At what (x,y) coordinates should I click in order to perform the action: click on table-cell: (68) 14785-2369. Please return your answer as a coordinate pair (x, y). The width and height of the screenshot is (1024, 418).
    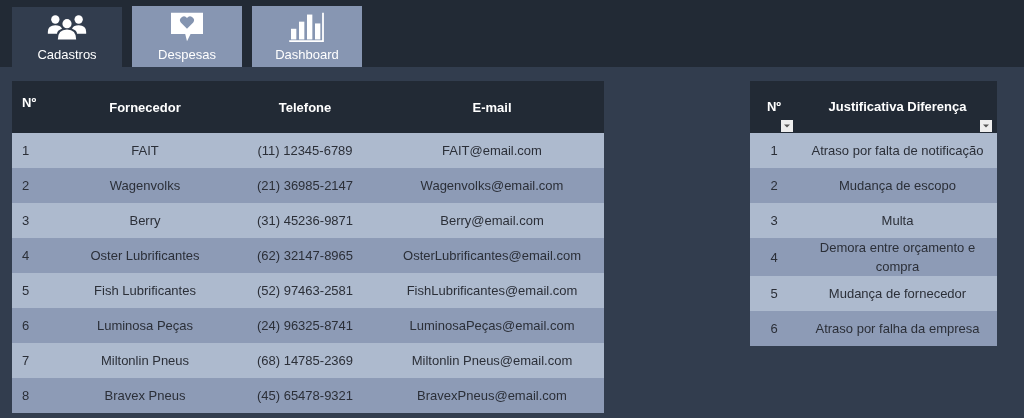
    Looking at the image, I should click on (305, 360).